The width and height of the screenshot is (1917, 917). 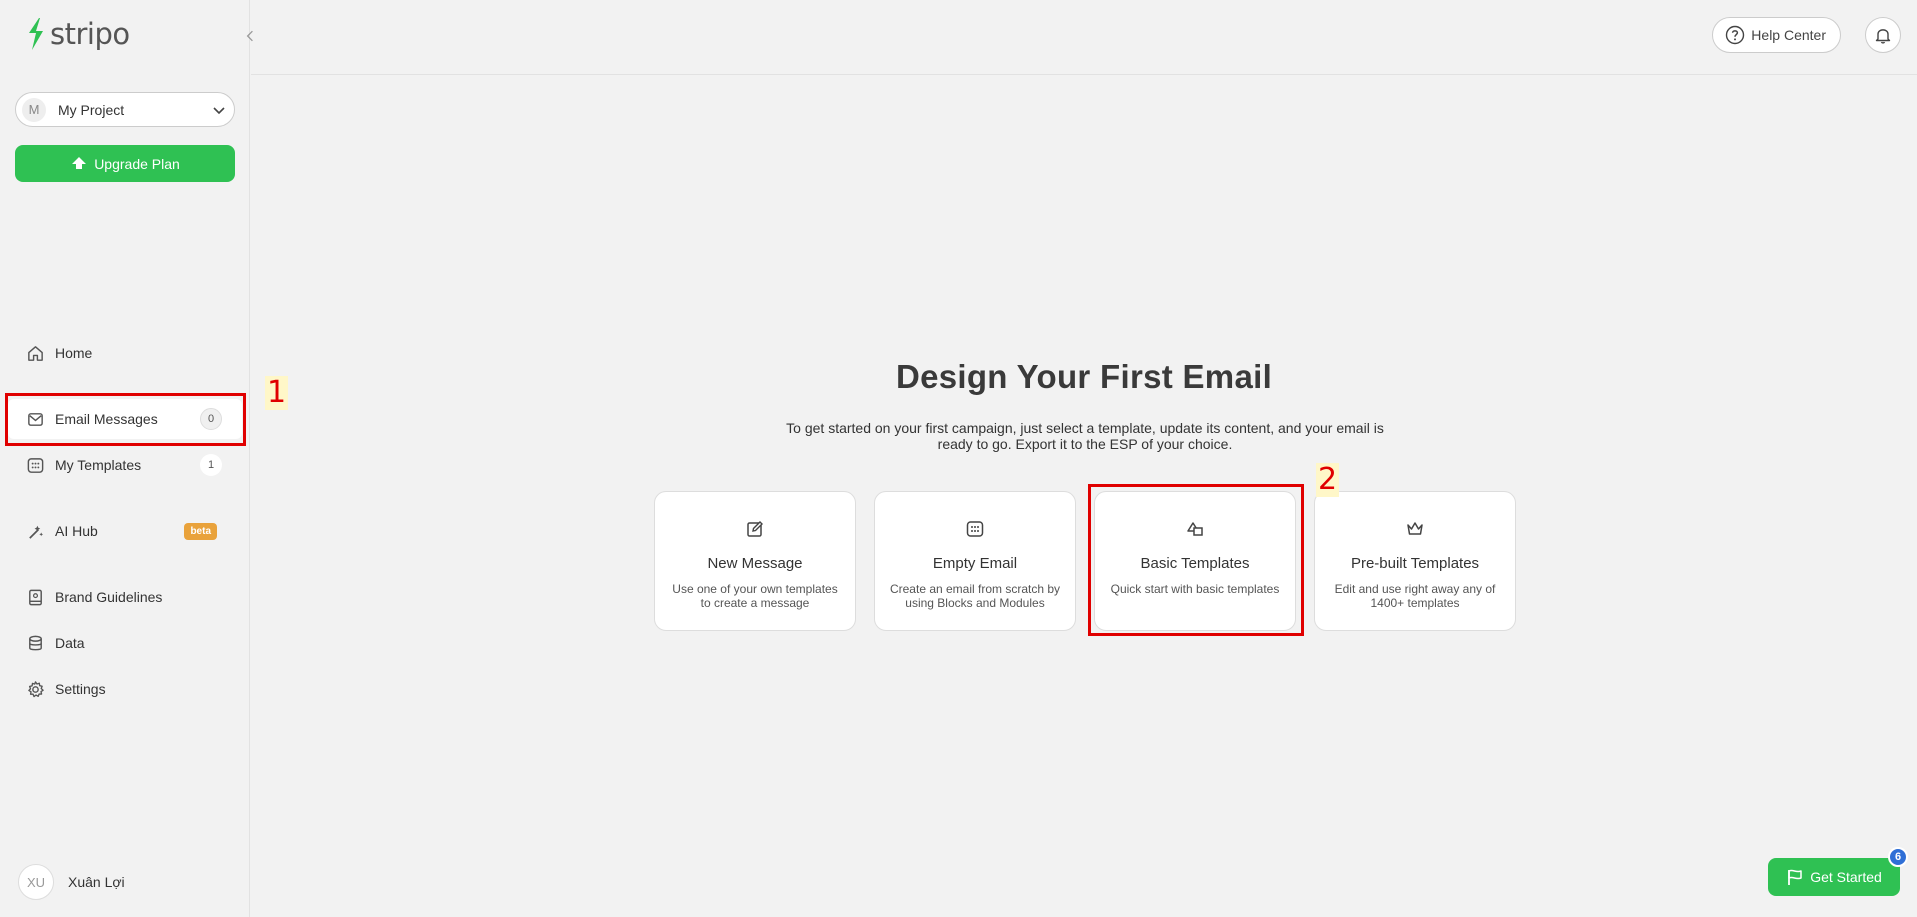 I want to click on sidebar-item-label: Brand Guidelines, so click(x=109, y=597).